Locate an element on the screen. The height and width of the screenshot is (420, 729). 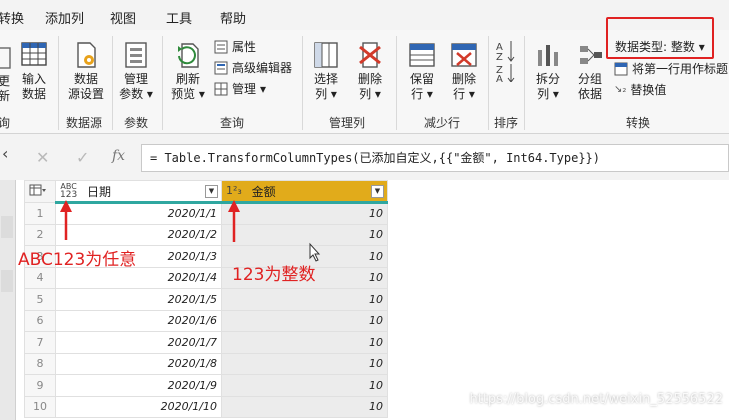
annotation-arrows is located at coordinates (190, 231).